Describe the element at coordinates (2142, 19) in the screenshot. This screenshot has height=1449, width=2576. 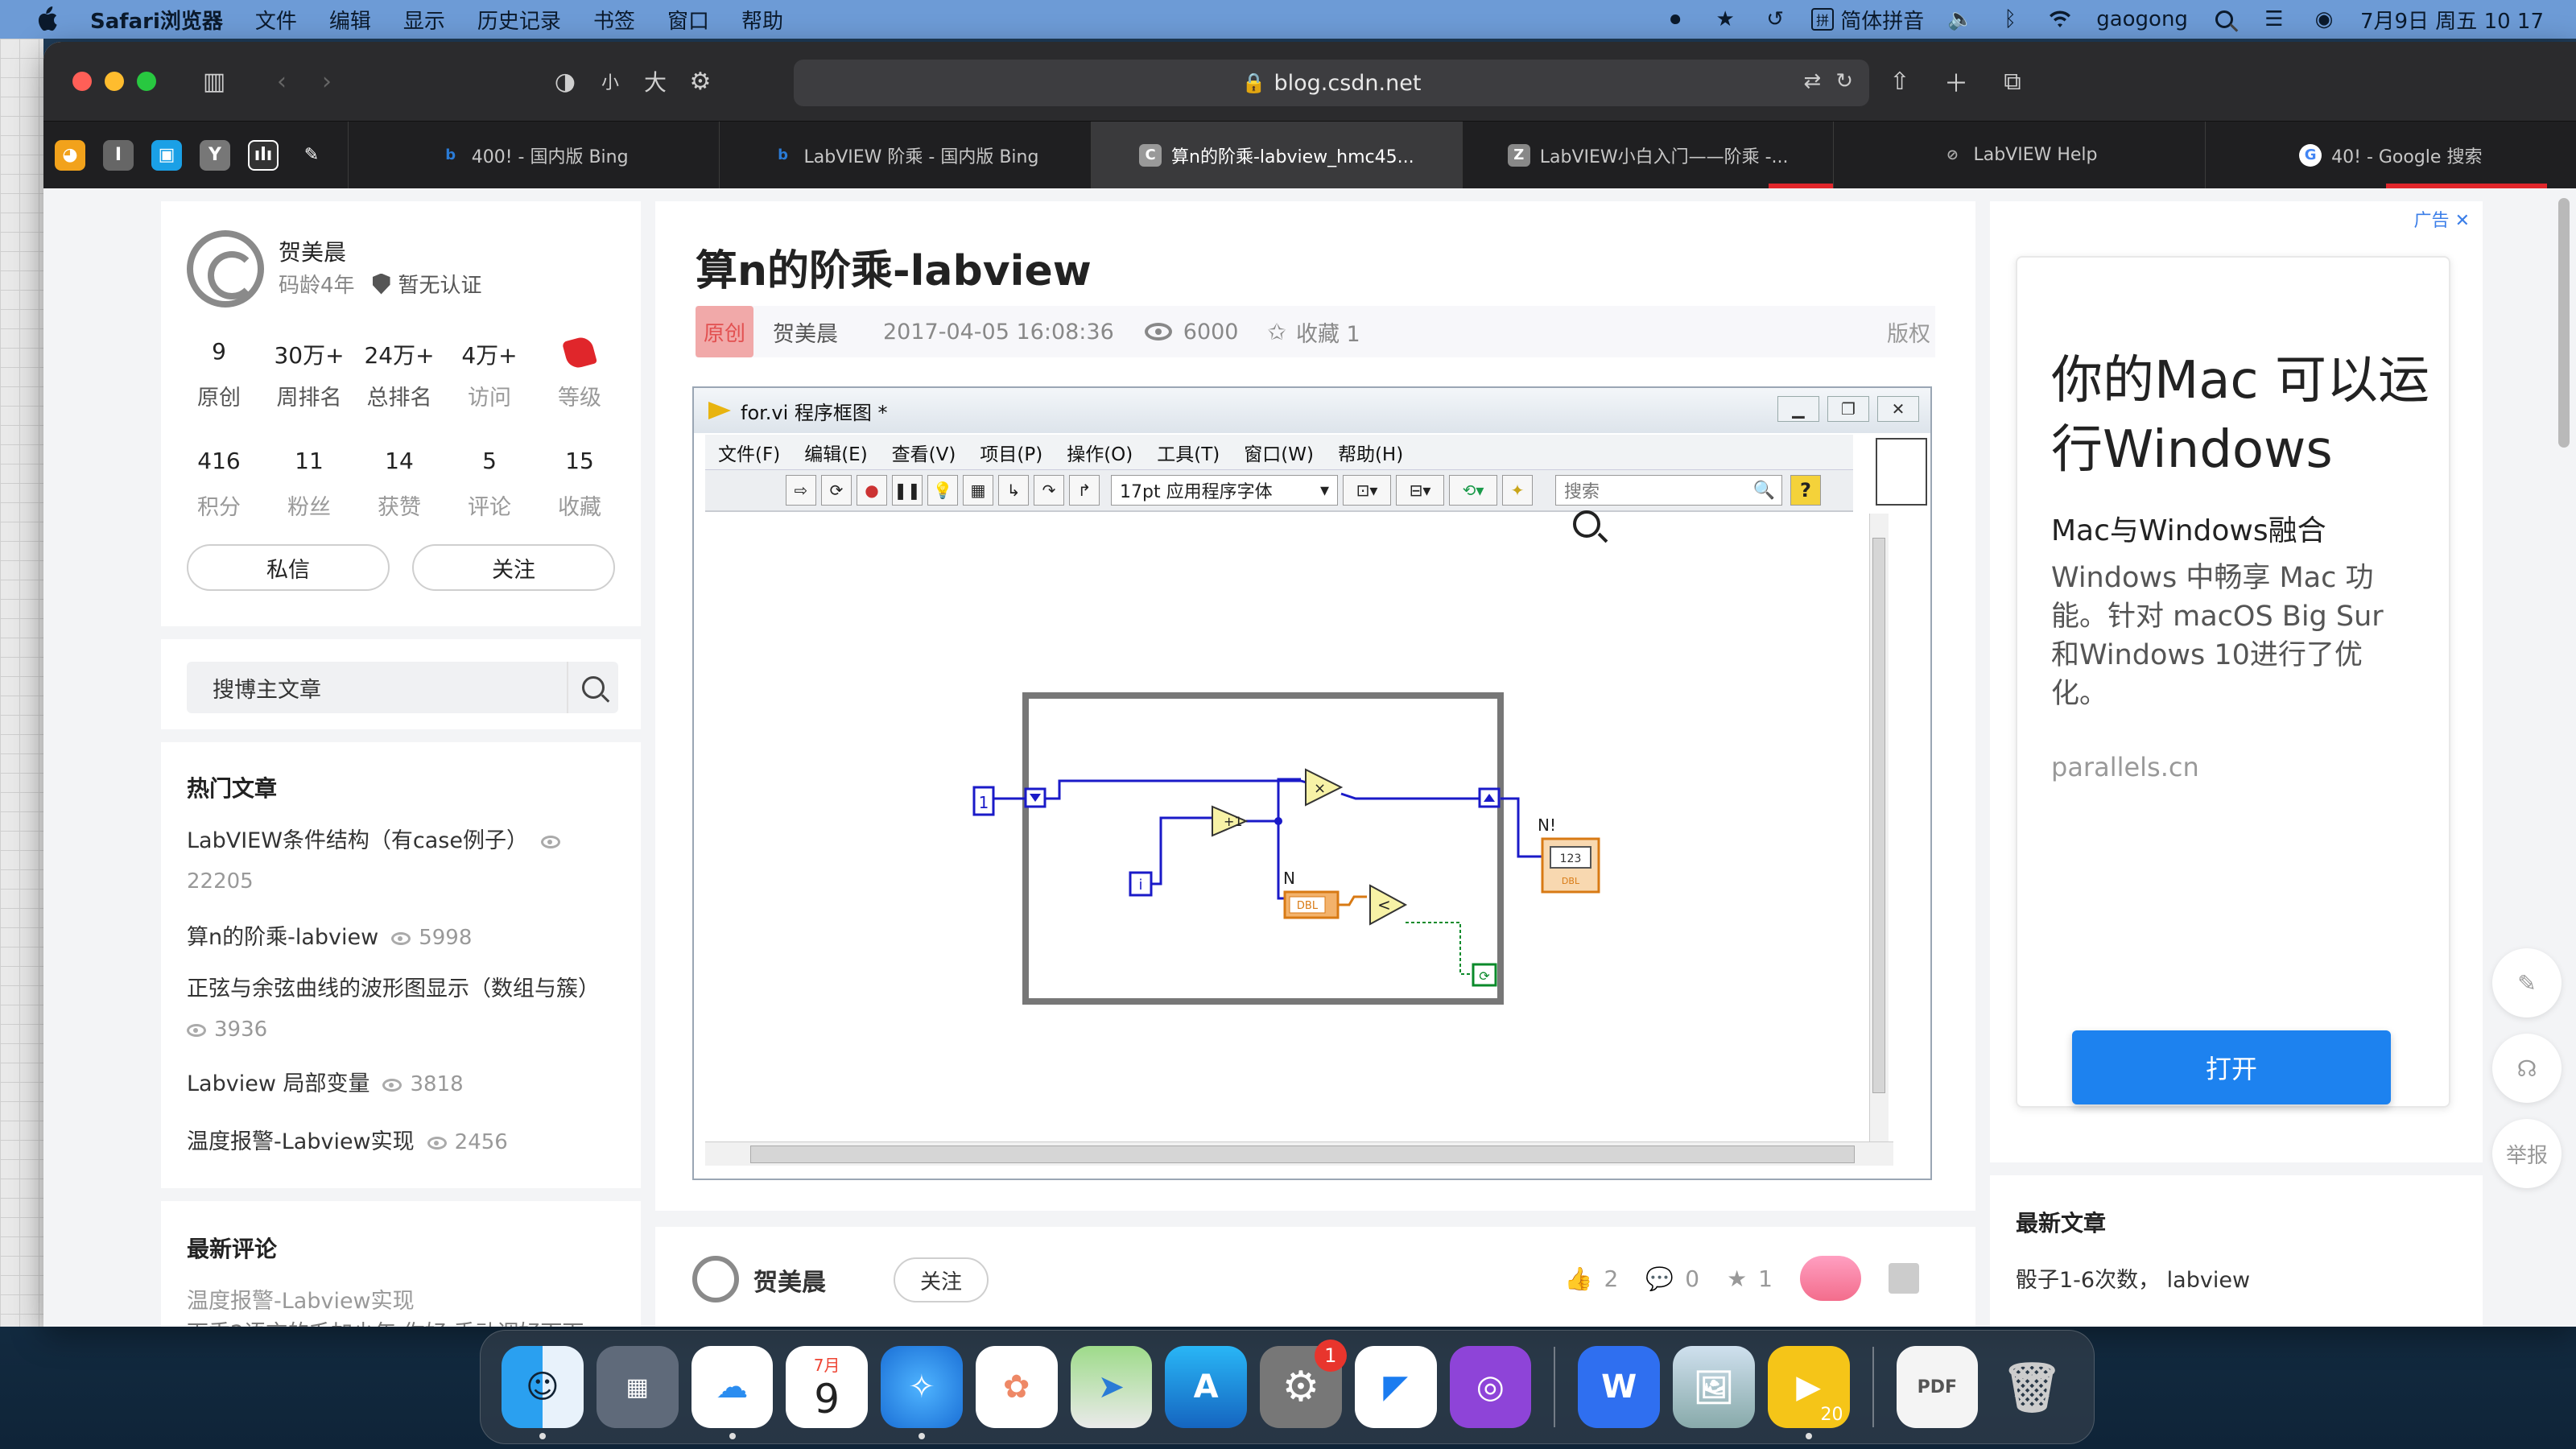
I see `user-name: gaogong` at that location.